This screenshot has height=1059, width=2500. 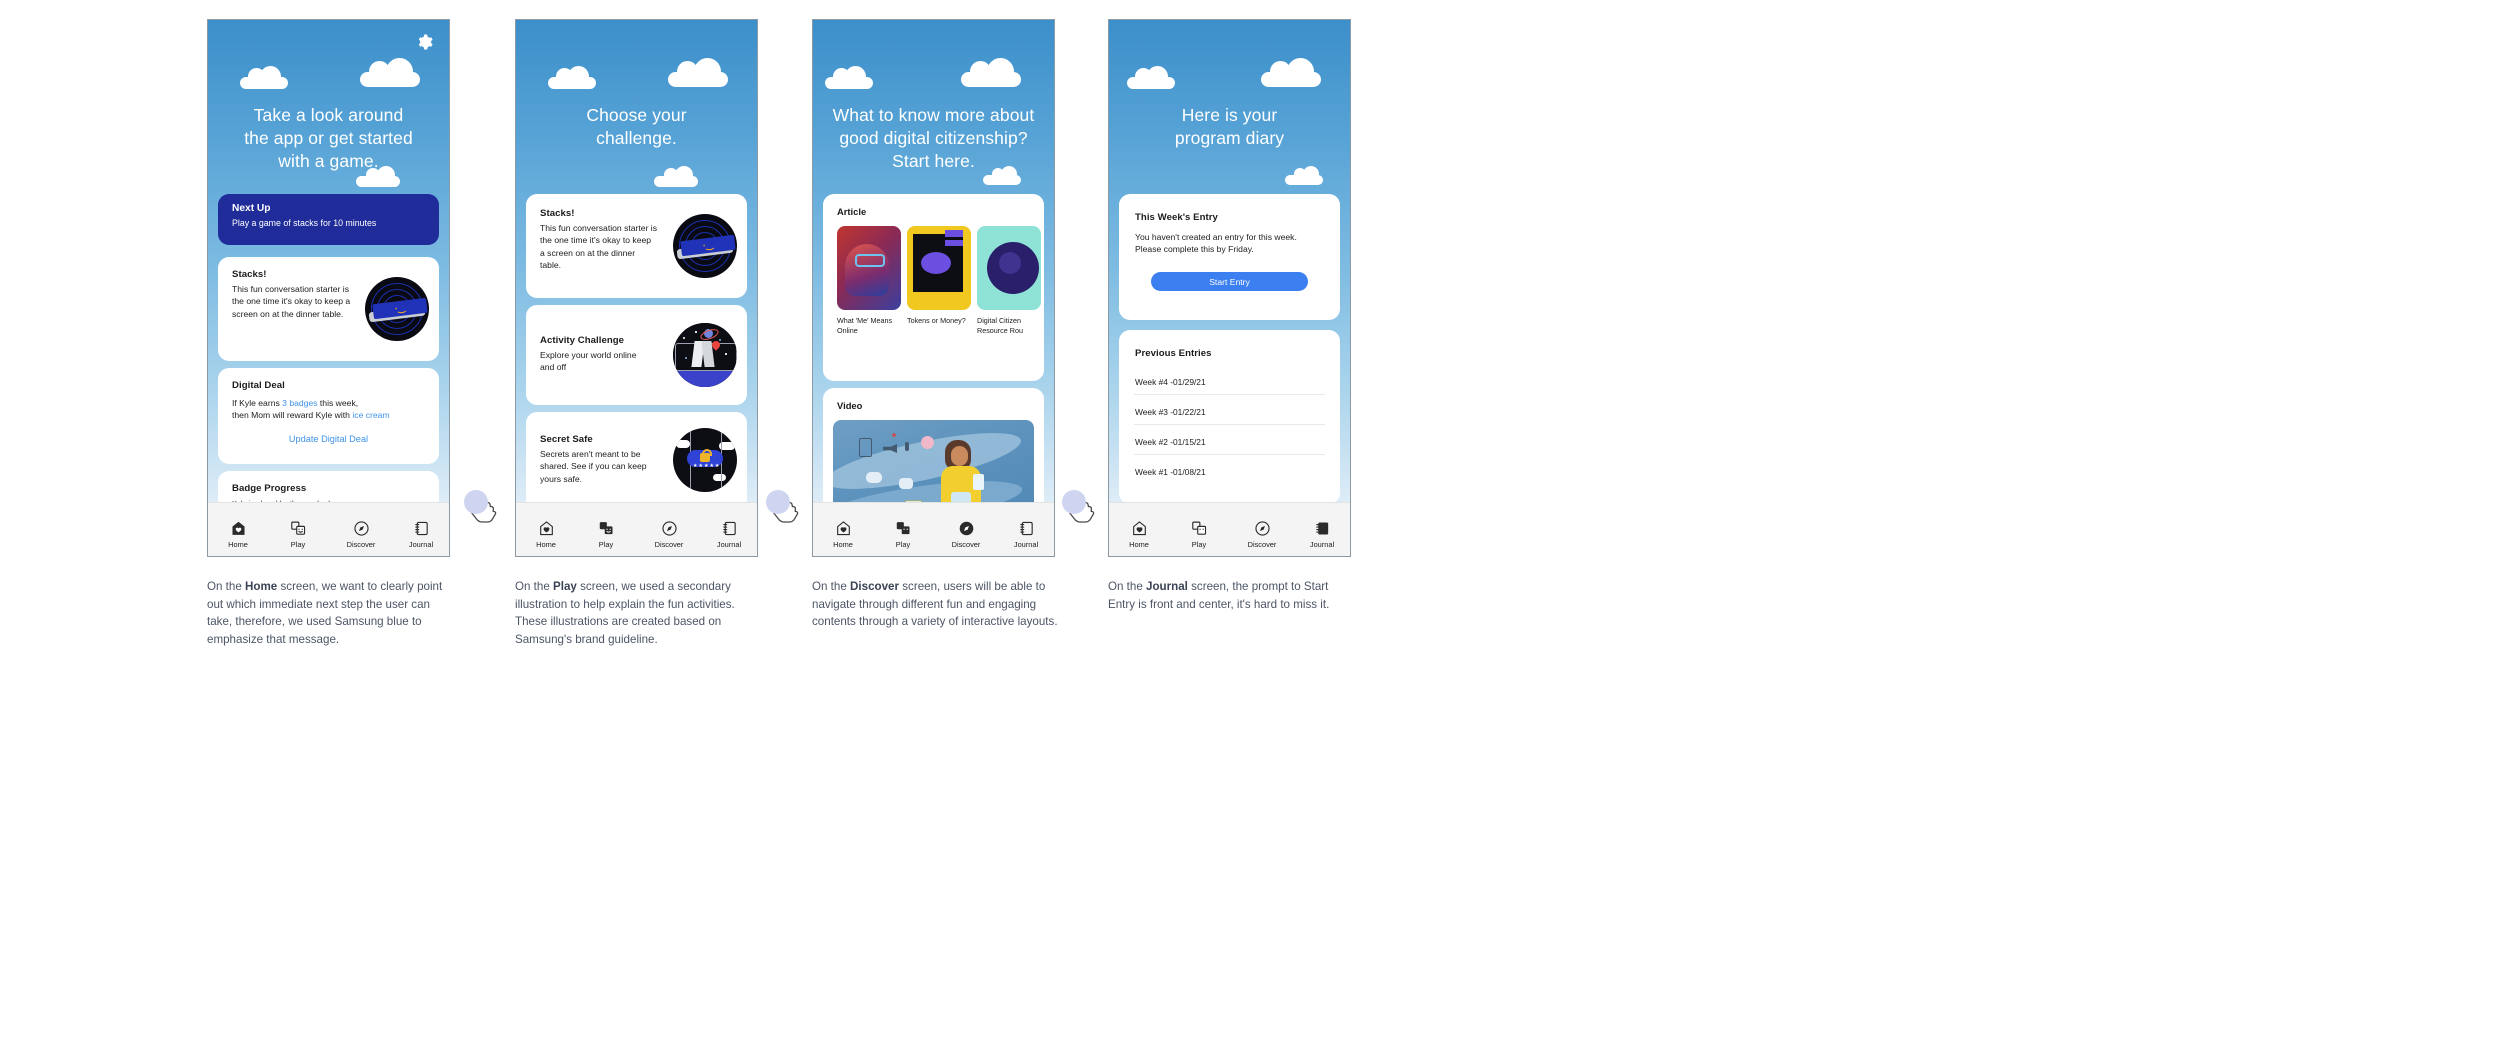 What do you see at coordinates (850, 405) in the screenshot?
I see `section-title-video: Video` at bounding box center [850, 405].